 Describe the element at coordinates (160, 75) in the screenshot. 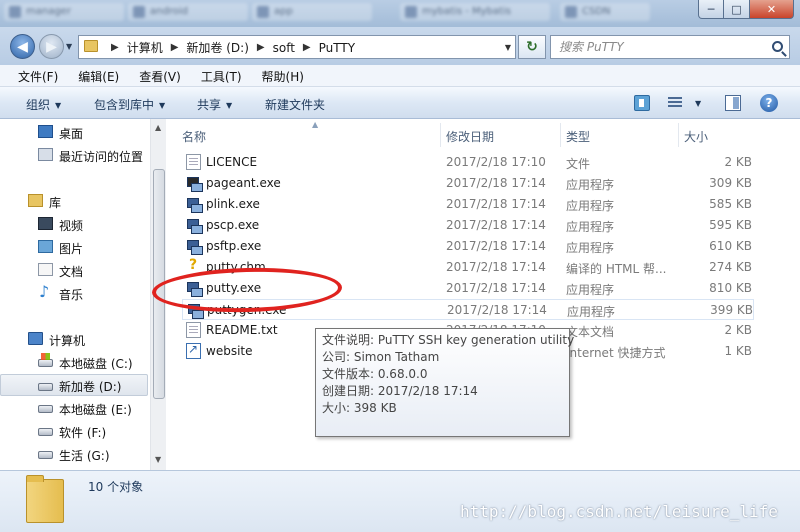

I see `menu-view: 查看(V)` at that location.